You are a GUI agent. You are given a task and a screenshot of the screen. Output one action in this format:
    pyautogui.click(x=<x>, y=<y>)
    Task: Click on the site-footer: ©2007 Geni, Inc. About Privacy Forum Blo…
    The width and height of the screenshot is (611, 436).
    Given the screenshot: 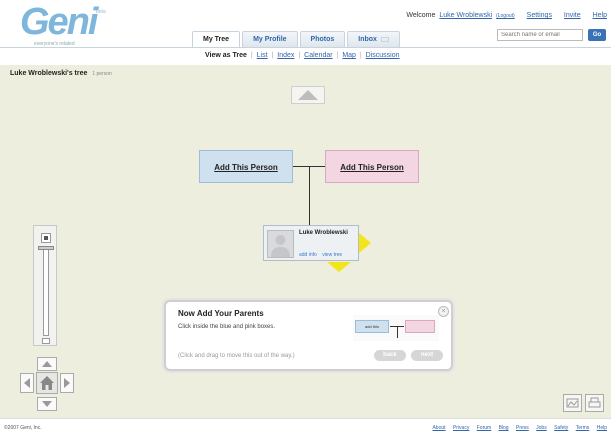 What is the action you would take?
    pyautogui.click(x=305, y=427)
    